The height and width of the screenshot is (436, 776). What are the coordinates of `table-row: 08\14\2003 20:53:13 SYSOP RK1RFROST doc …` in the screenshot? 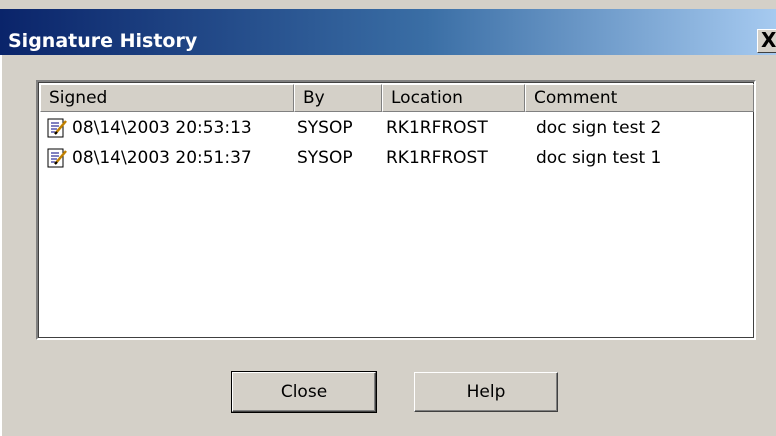 It's located at (397, 128).